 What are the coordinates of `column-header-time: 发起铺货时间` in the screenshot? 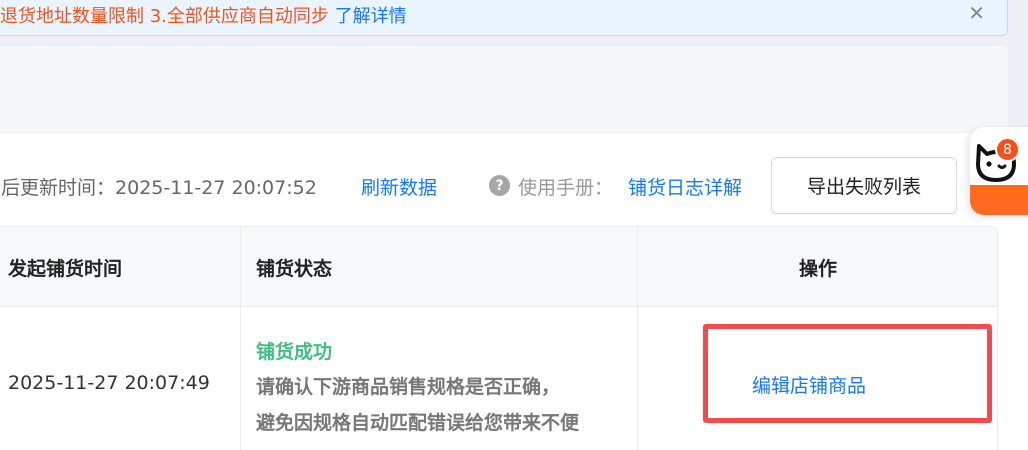 It's located at (65, 269).